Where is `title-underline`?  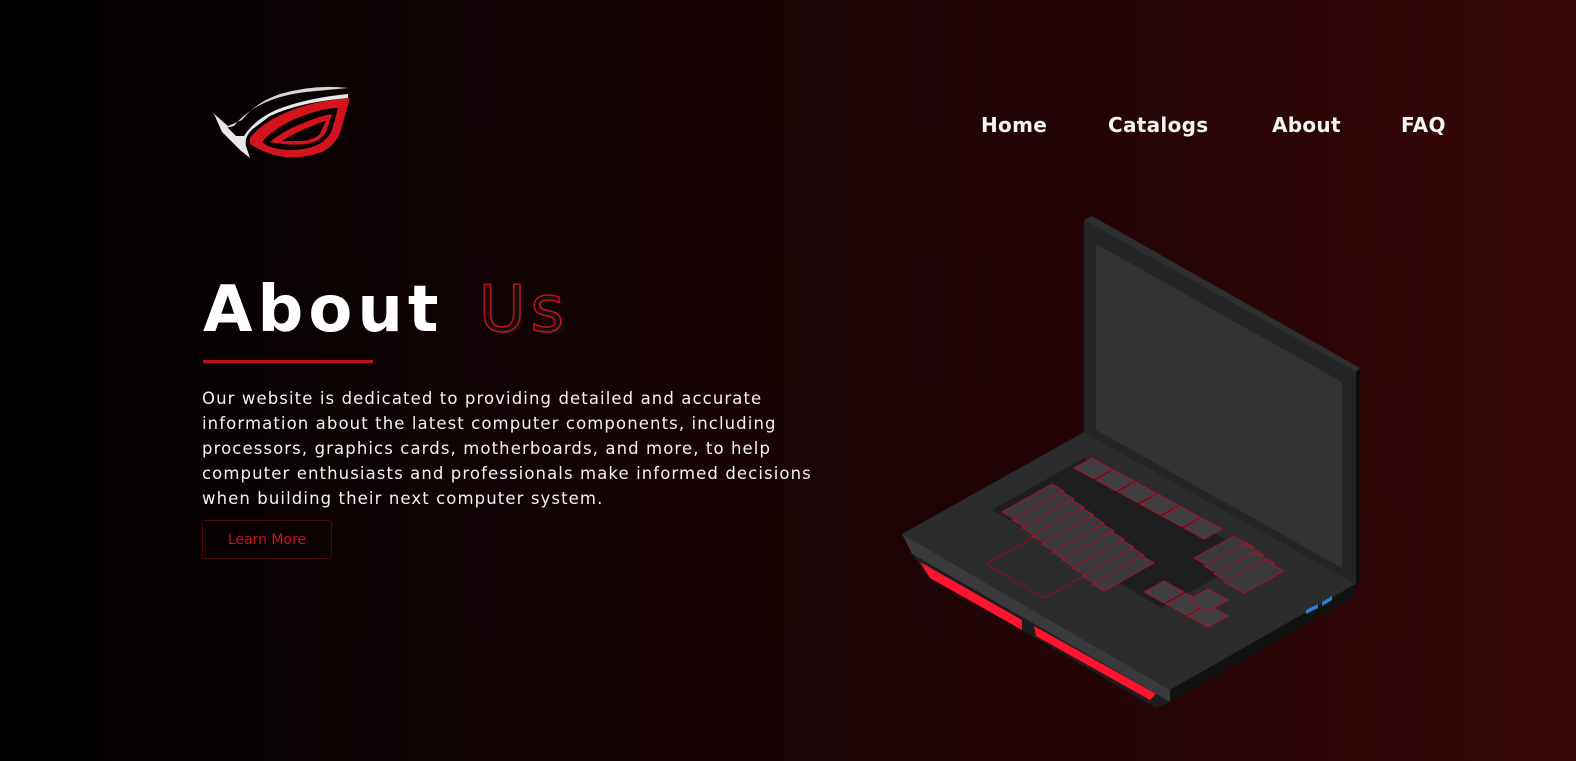
title-underline is located at coordinates (288, 361).